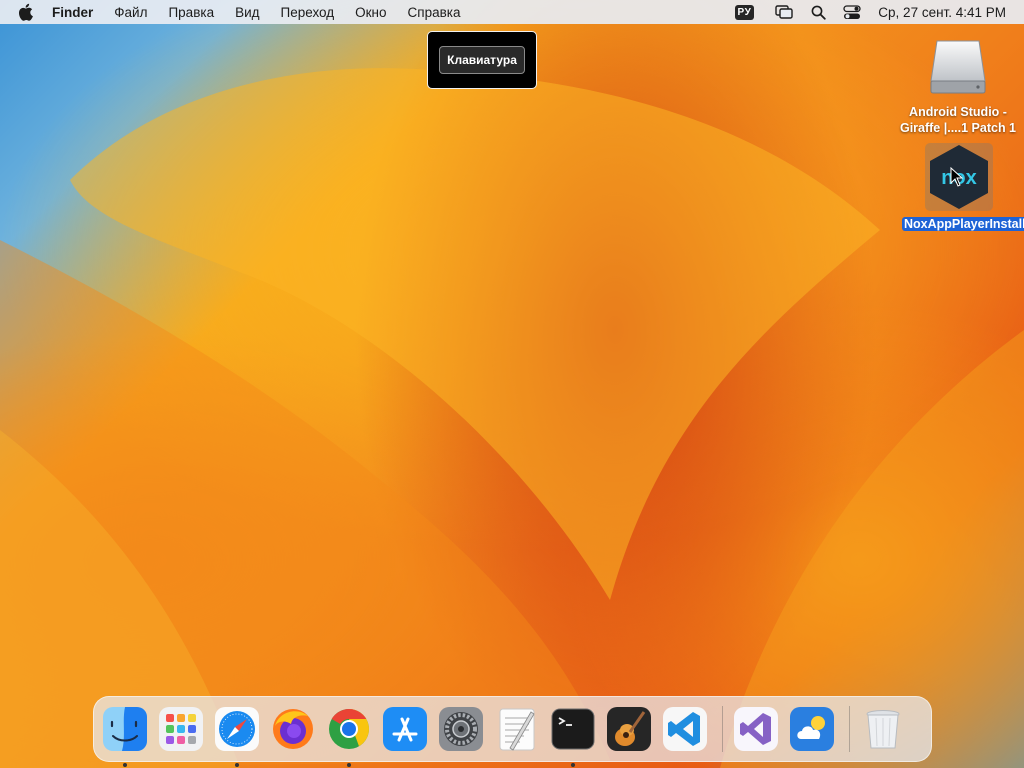 The height and width of the screenshot is (768, 1024). Describe the element at coordinates (573, 729) in the screenshot. I see `terminal-icon` at that location.